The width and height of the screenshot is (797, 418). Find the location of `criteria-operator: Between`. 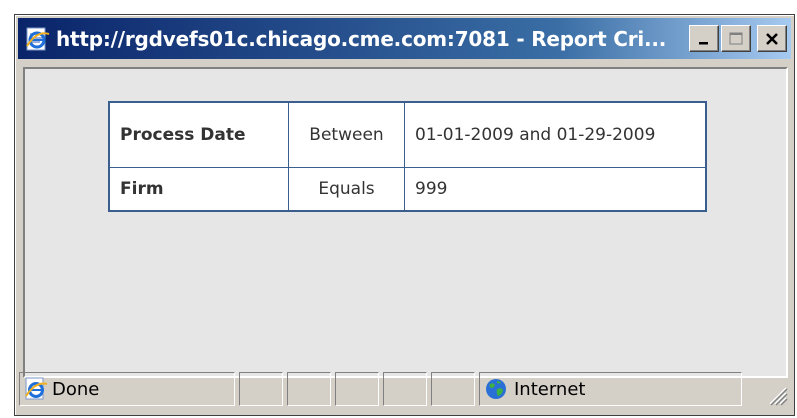

criteria-operator: Between is located at coordinates (346, 134).